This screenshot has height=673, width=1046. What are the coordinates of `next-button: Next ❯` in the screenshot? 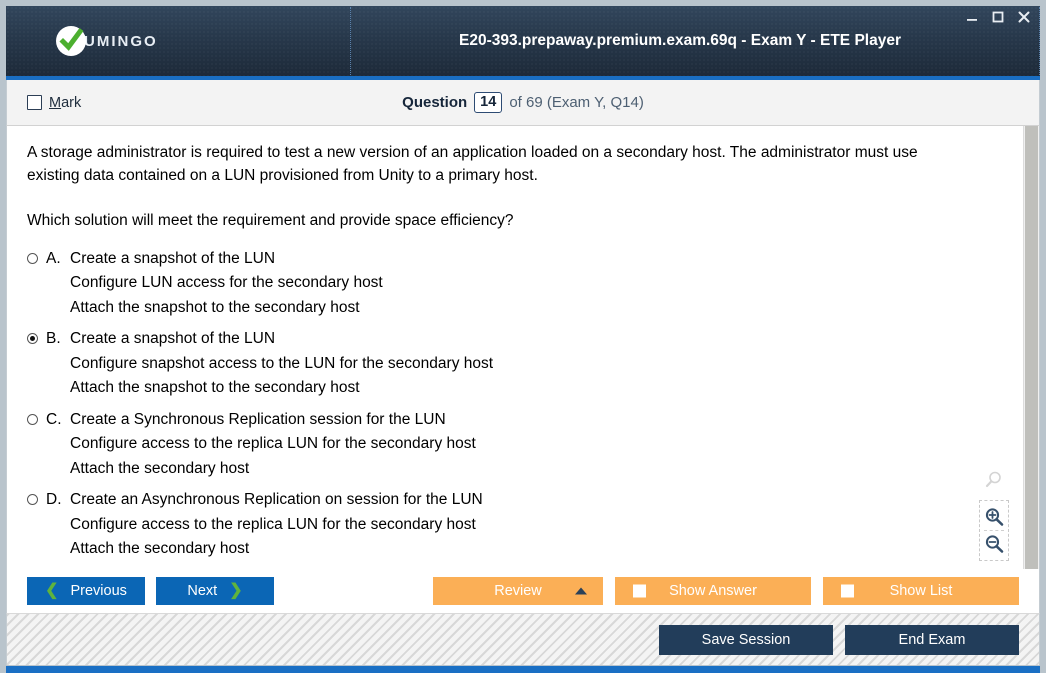 It's located at (215, 591).